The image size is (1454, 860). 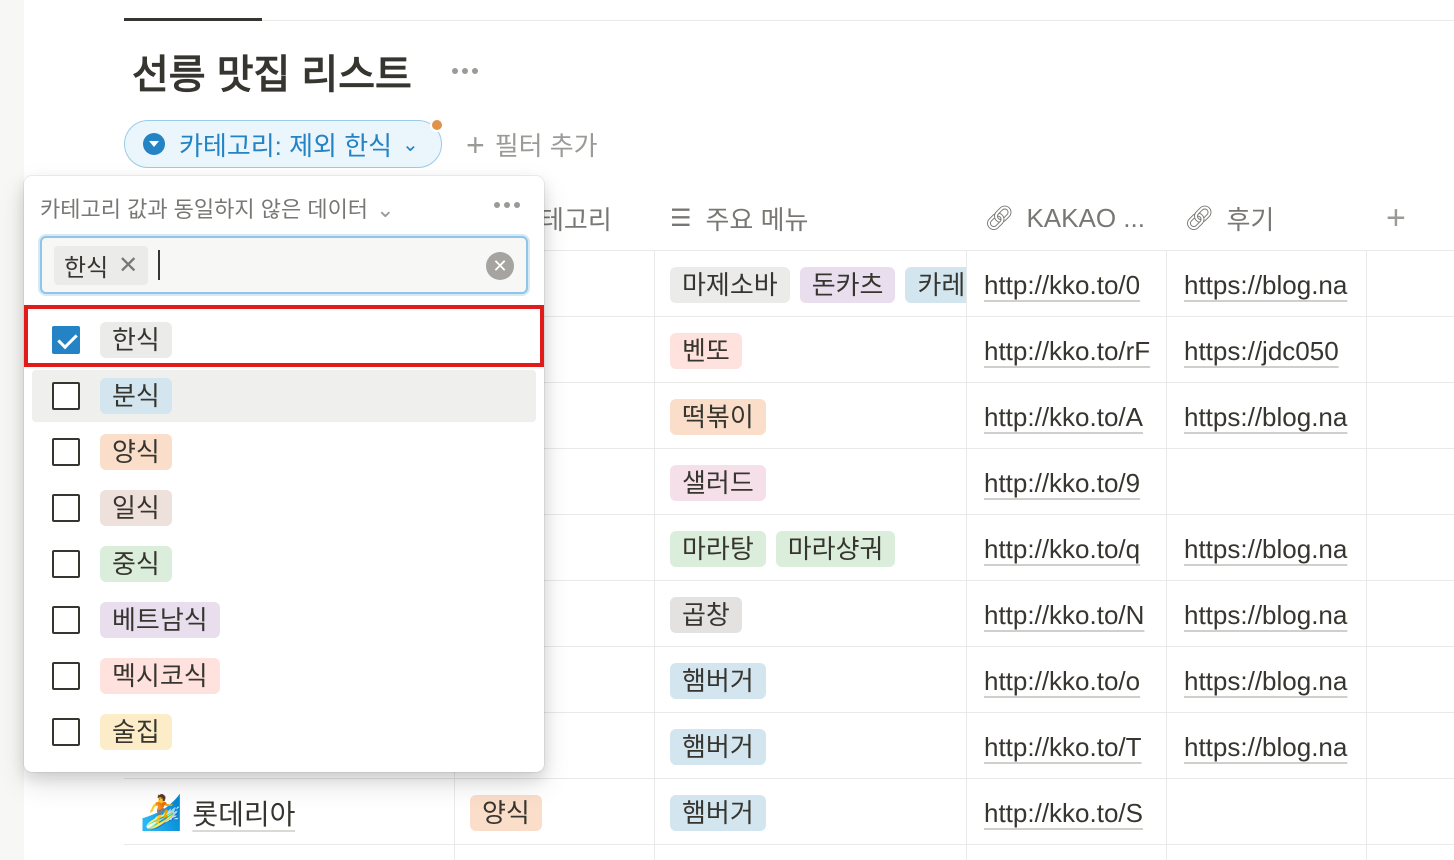 I want to click on filter-condition-select: 카테고리 값과 동일하지 않은 데이터 ⌄, so click(x=217, y=208).